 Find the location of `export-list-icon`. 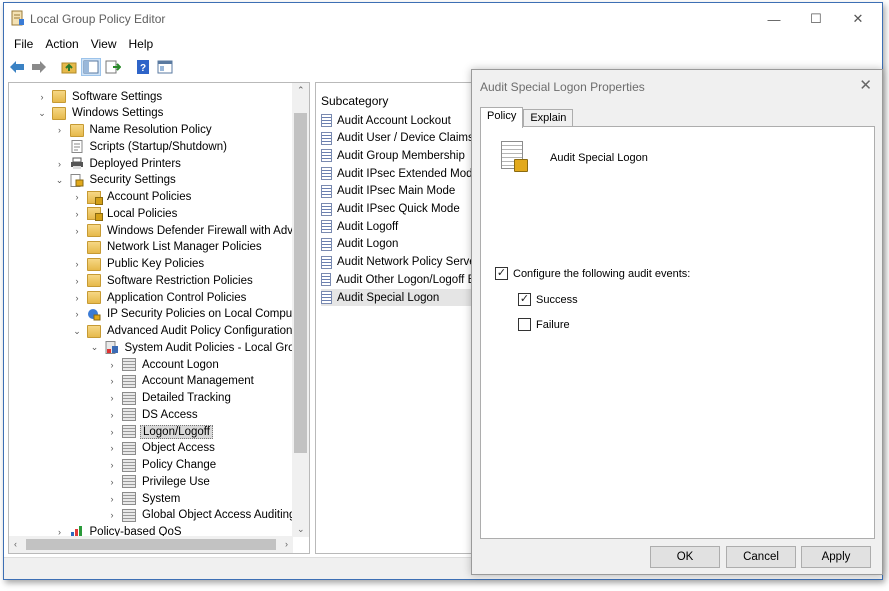

export-list-icon is located at coordinates (113, 67).